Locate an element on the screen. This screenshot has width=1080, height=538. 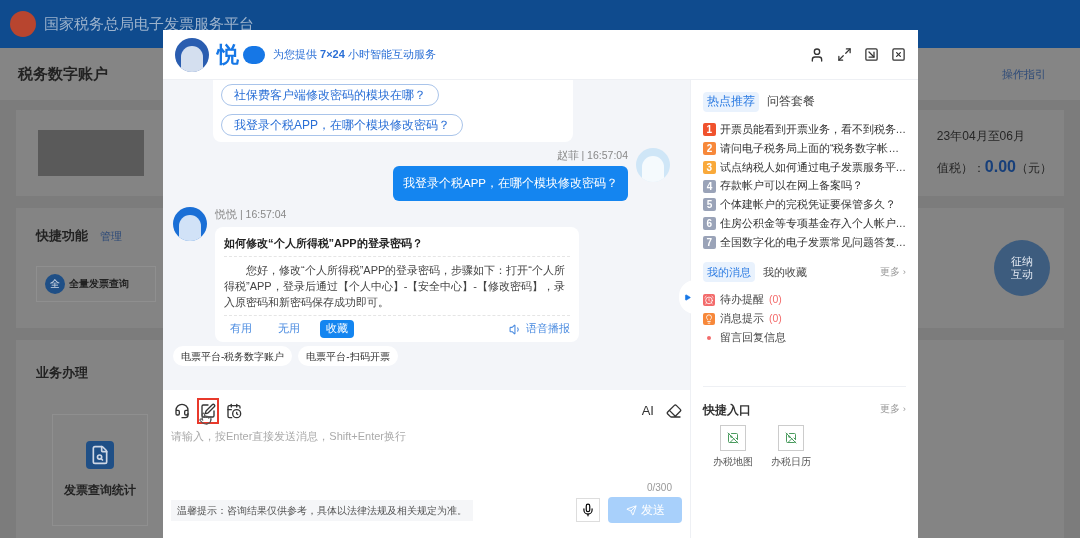
ai-button: AI is located at coordinates (647, 411).